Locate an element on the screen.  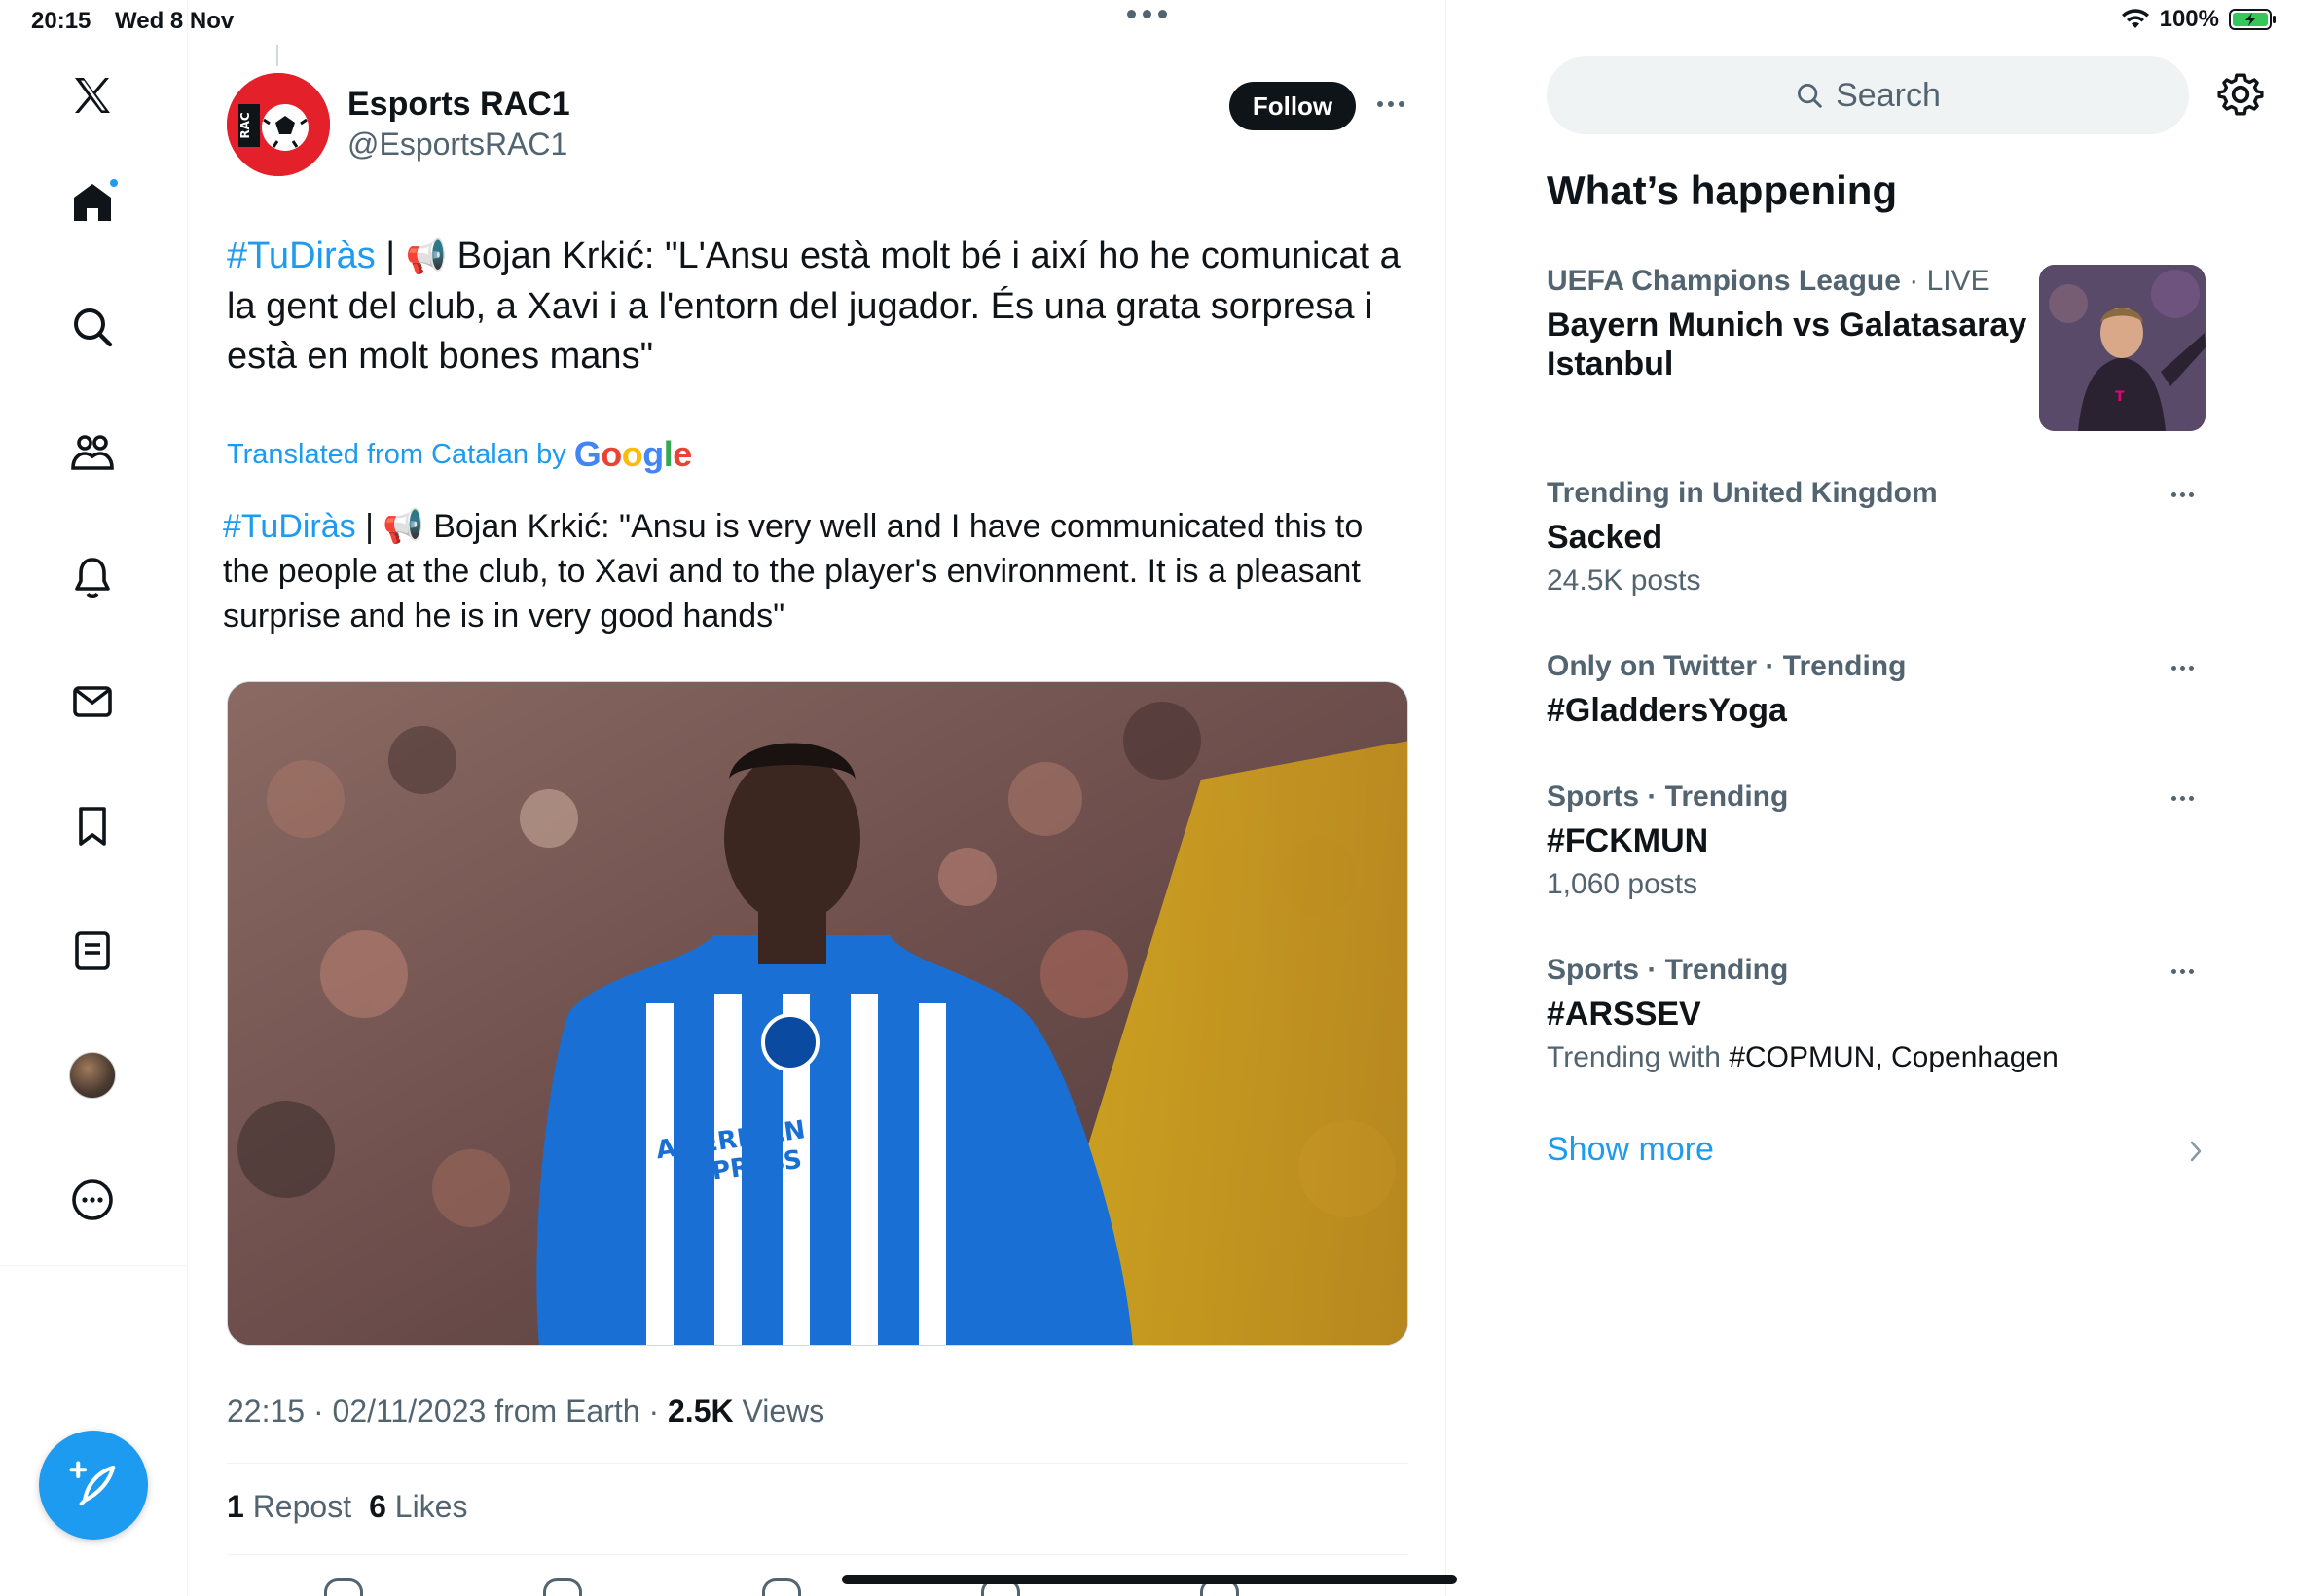
trend-title: #FCKMUN is located at coordinates (1628, 840).